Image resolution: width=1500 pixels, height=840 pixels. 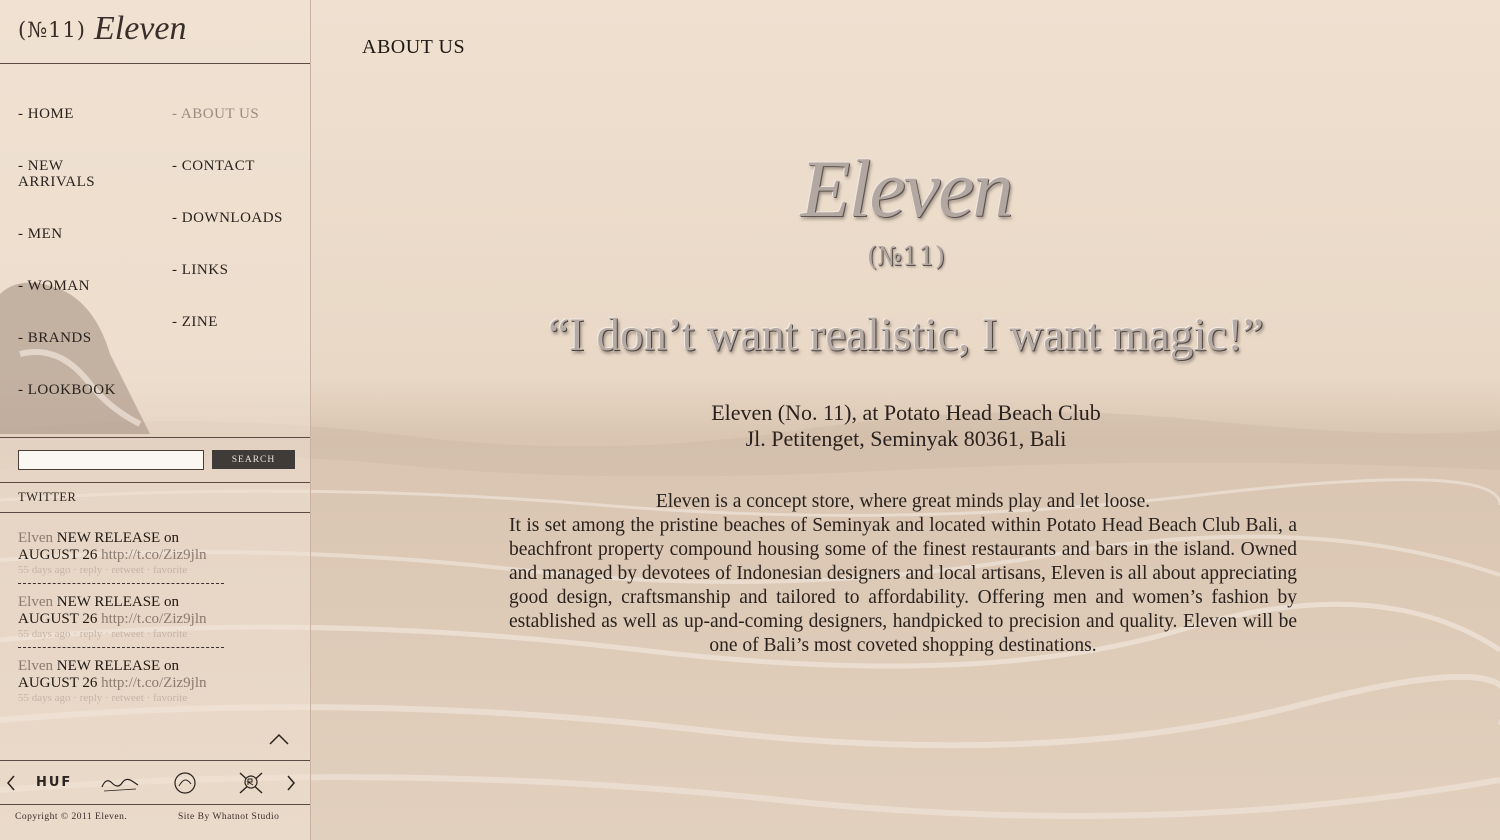 What do you see at coordinates (195, 322) in the screenshot?
I see `nav-zine: - ZINE` at bounding box center [195, 322].